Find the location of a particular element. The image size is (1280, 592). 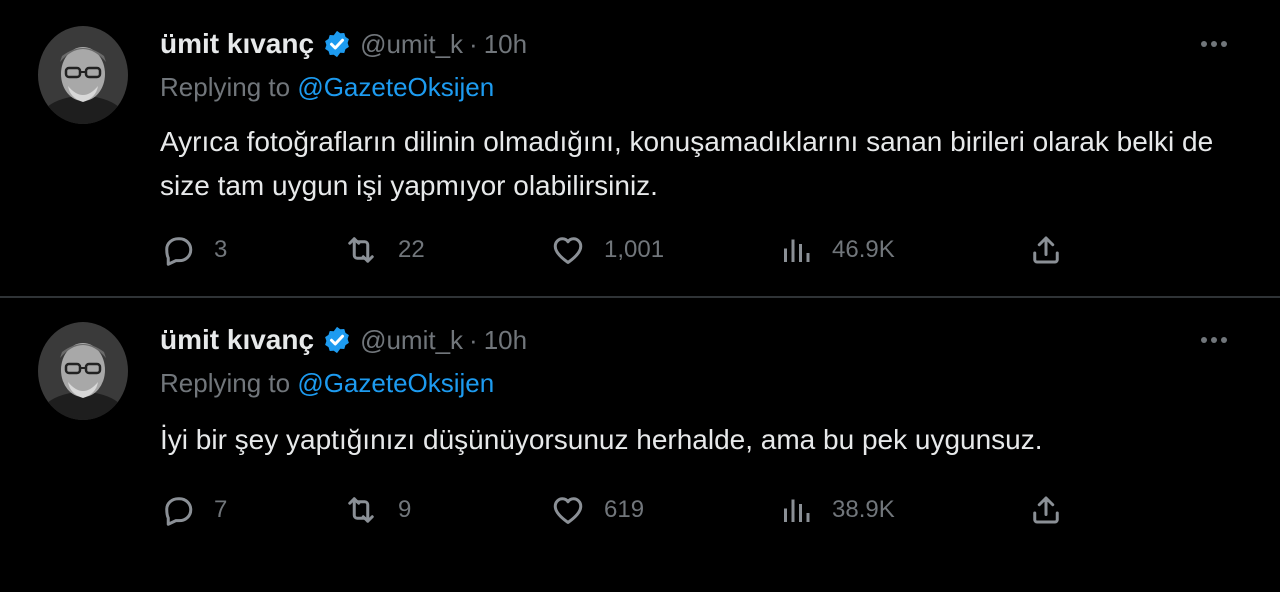

reply-count: 7 is located at coordinates (221, 509).